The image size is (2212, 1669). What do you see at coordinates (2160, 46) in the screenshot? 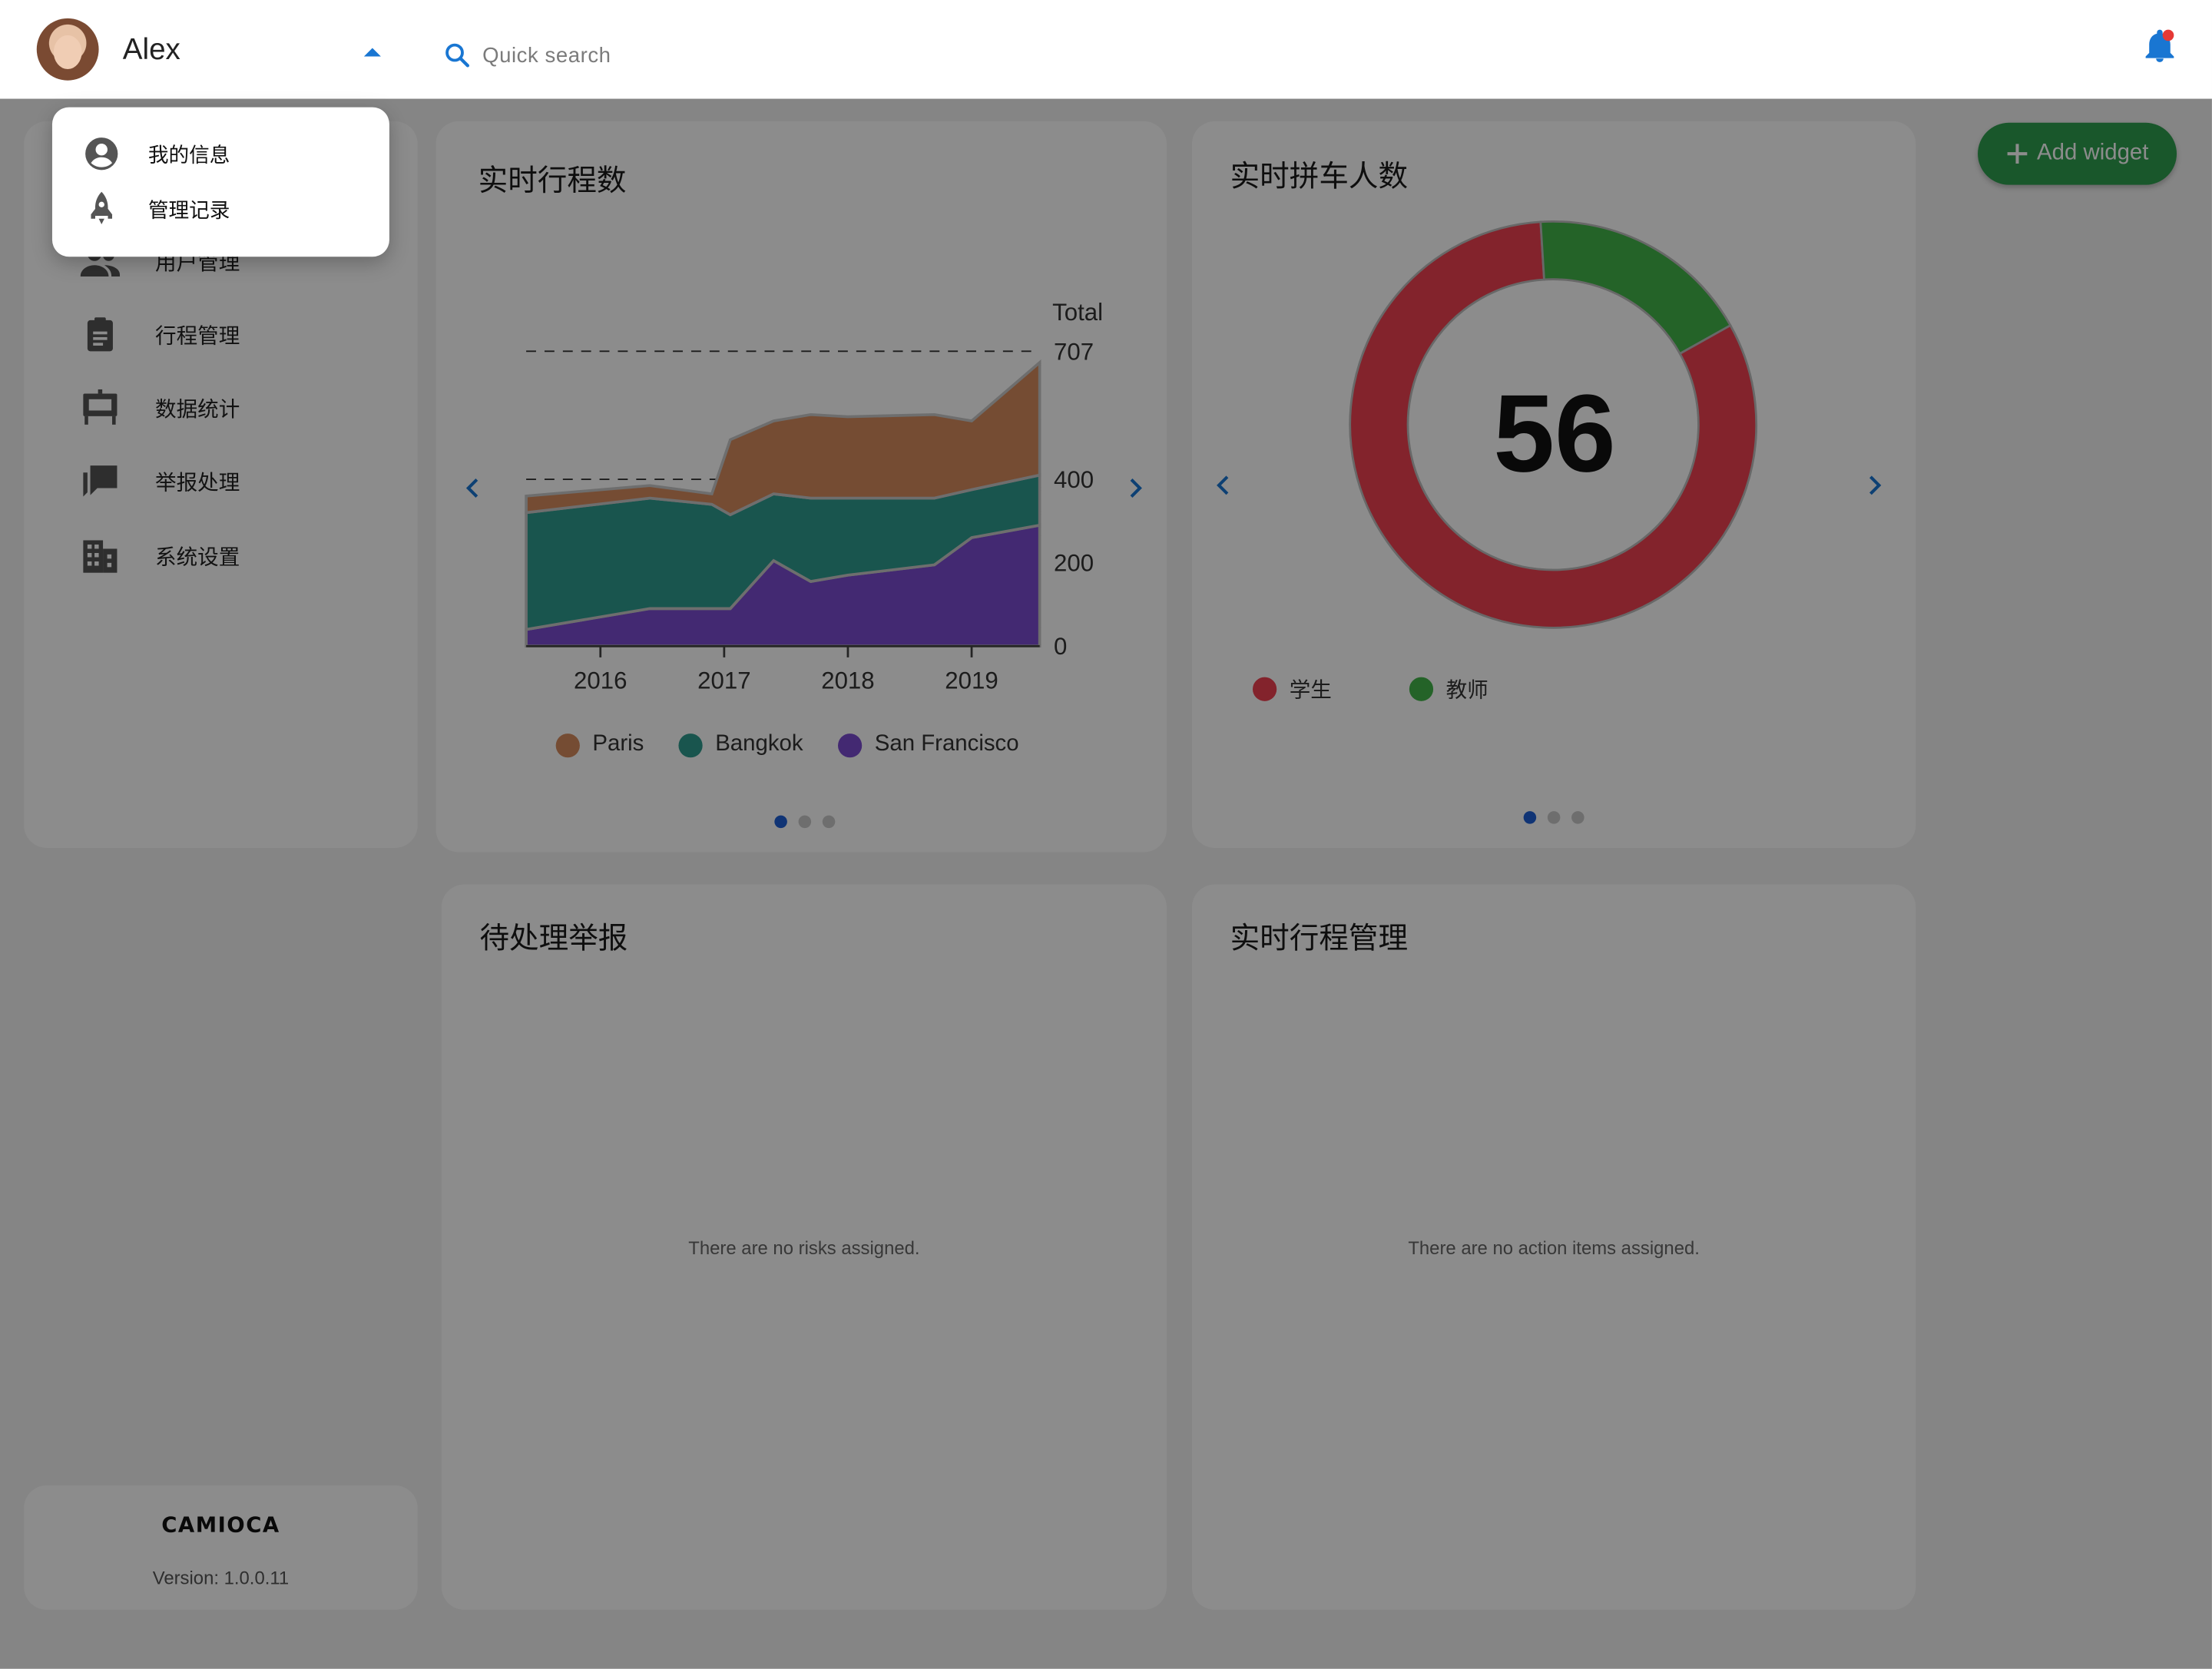
I see `bell-icon` at bounding box center [2160, 46].